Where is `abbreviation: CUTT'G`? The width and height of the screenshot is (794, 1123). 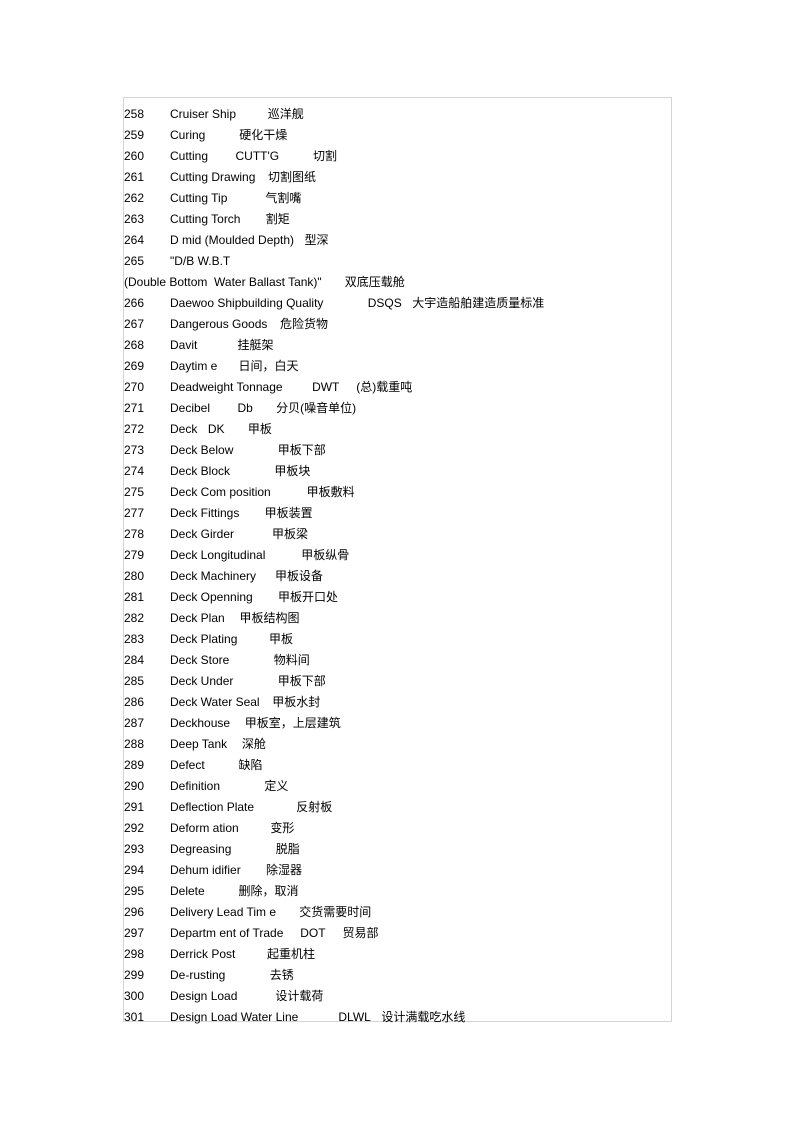 abbreviation: CUTT'G is located at coordinates (257, 156).